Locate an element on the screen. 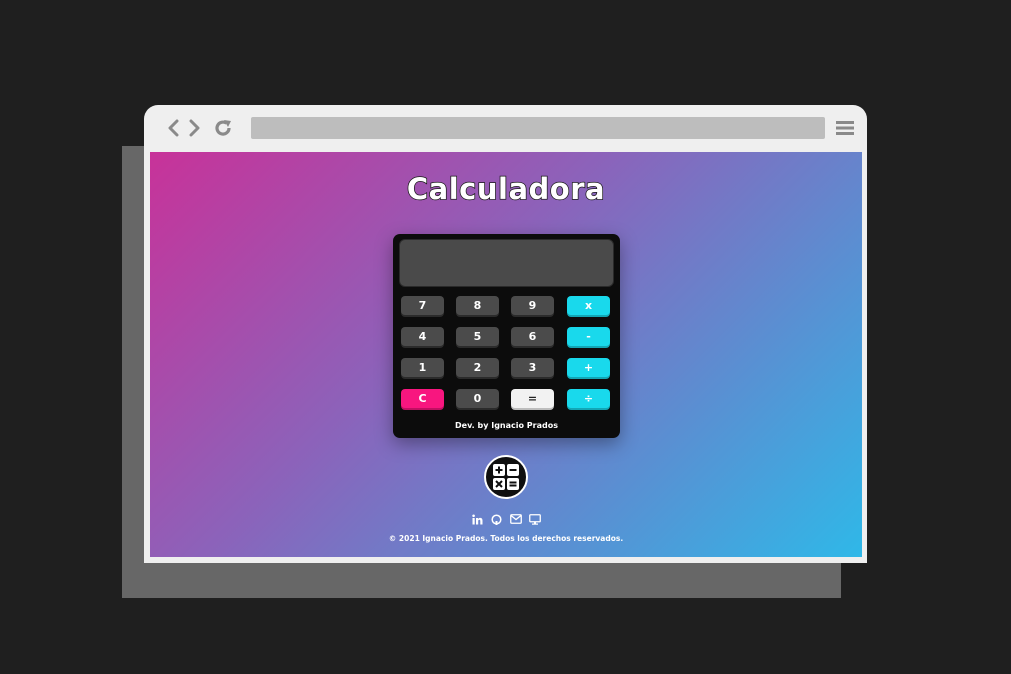 The height and width of the screenshot is (674, 1011). key-digit-9-button: 9 is located at coordinates (532, 305).